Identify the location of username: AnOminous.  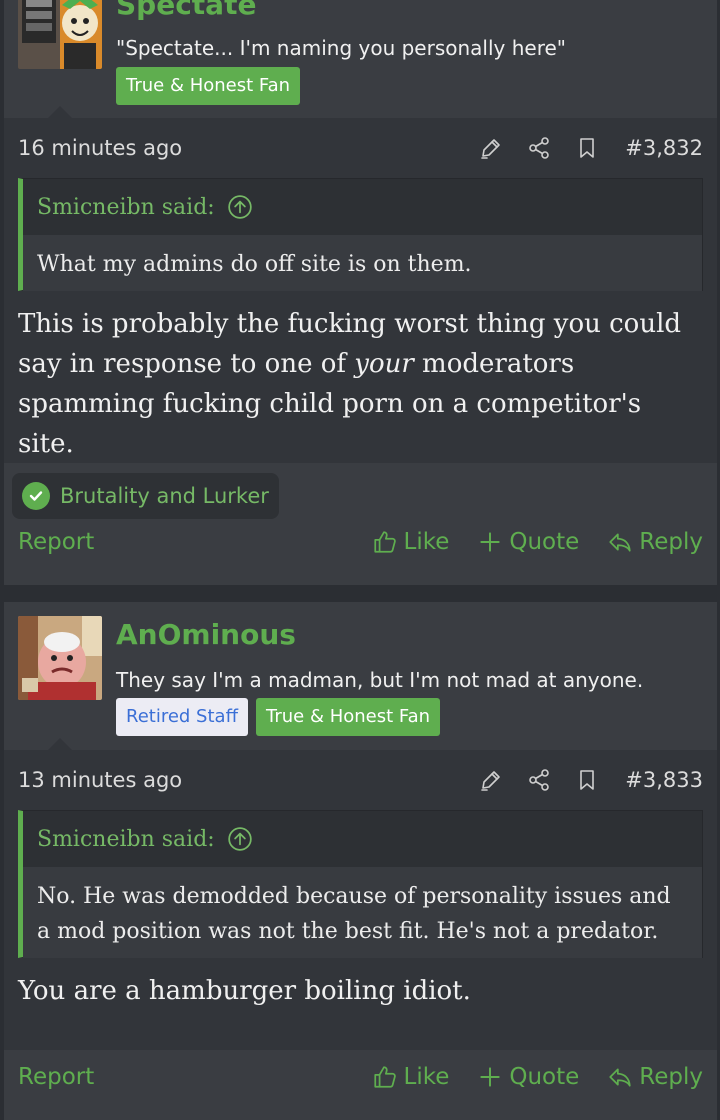
(206, 634).